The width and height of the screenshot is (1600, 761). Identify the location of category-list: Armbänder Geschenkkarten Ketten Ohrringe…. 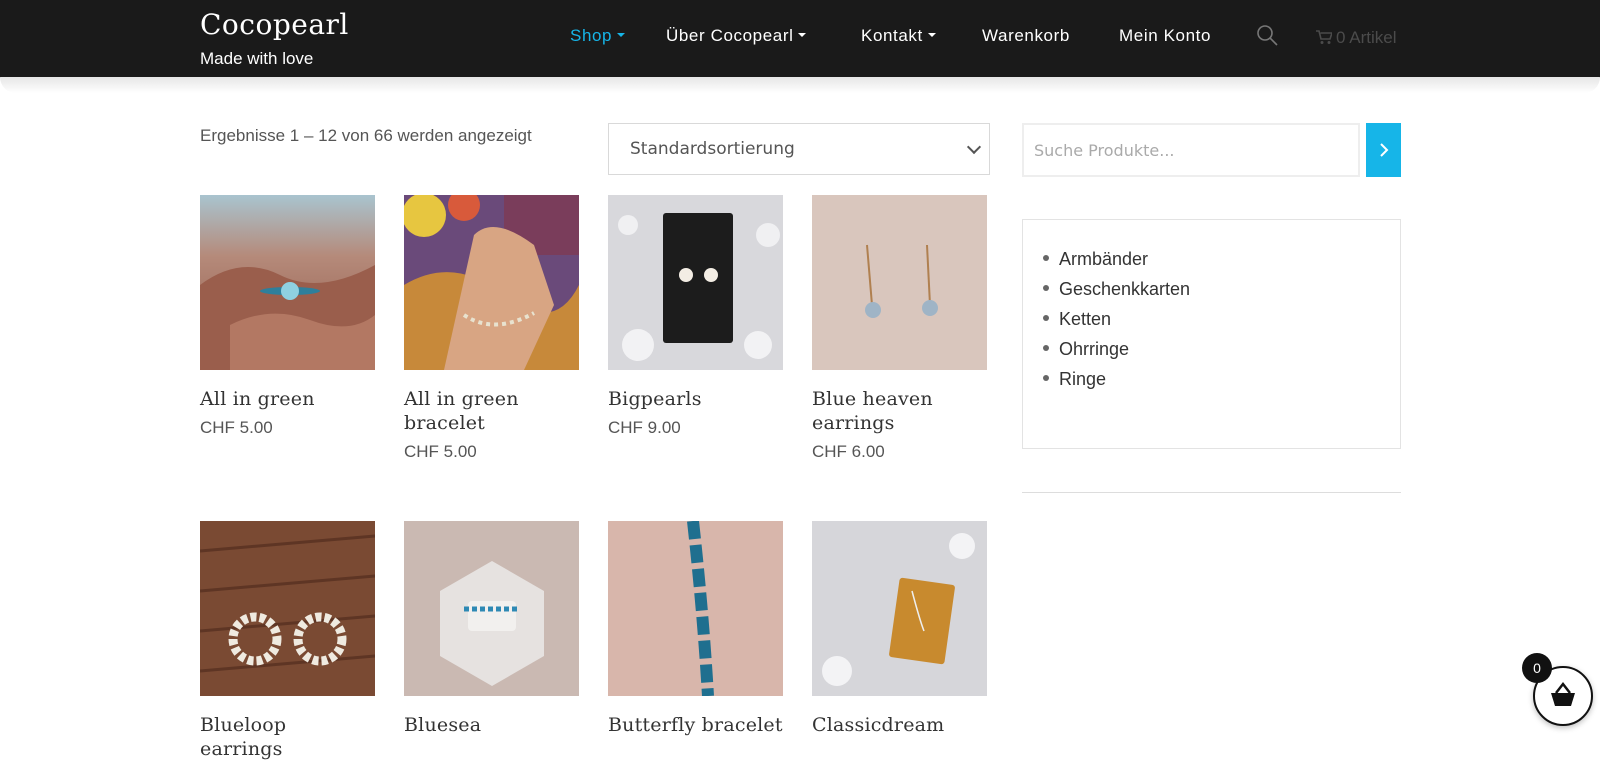
(1211, 307).